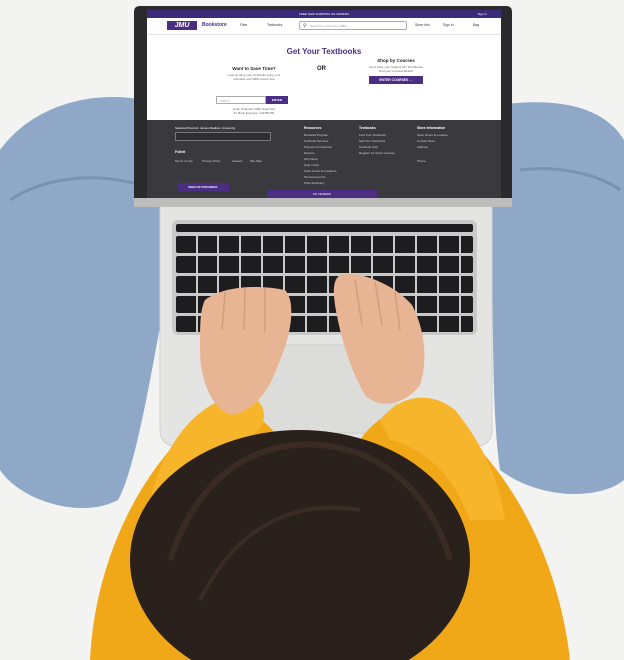 The width and height of the screenshot is (624, 660). I want to click on laptop-hinge, so click(323, 202).